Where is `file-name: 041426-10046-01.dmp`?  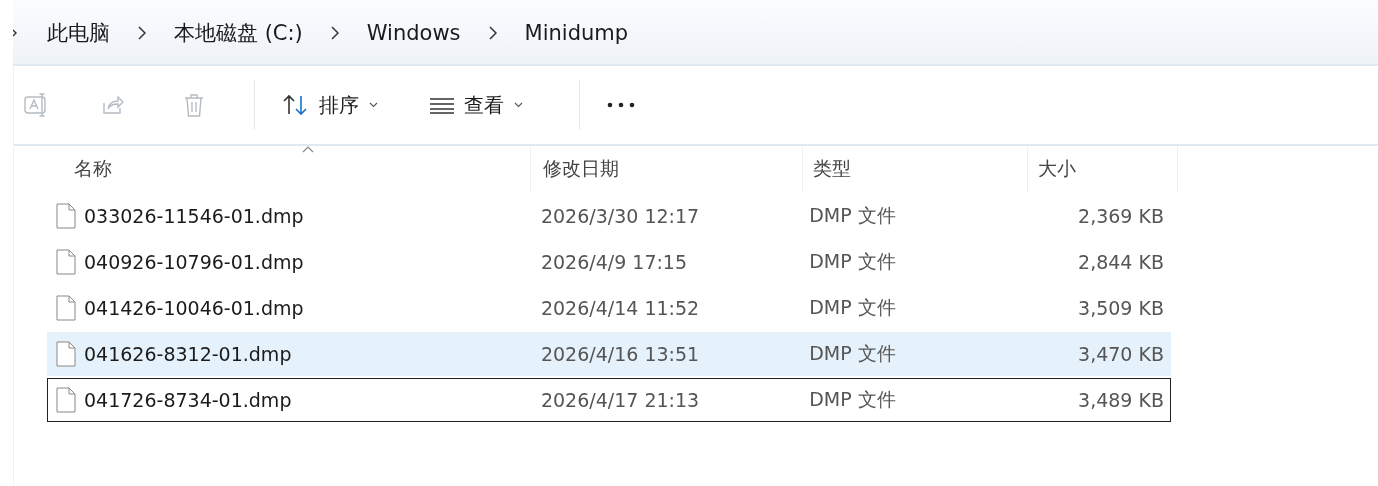
file-name: 041426-10046-01.dmp is located at coordinates (194, 308).